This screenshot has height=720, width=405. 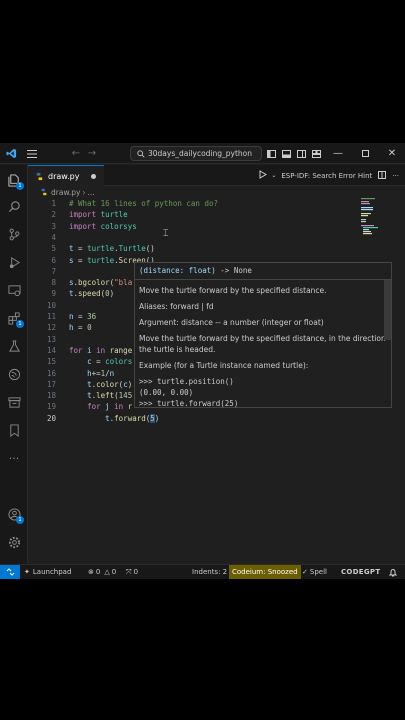 I want to click on errors-count: 0, so click(x=98, y=572).